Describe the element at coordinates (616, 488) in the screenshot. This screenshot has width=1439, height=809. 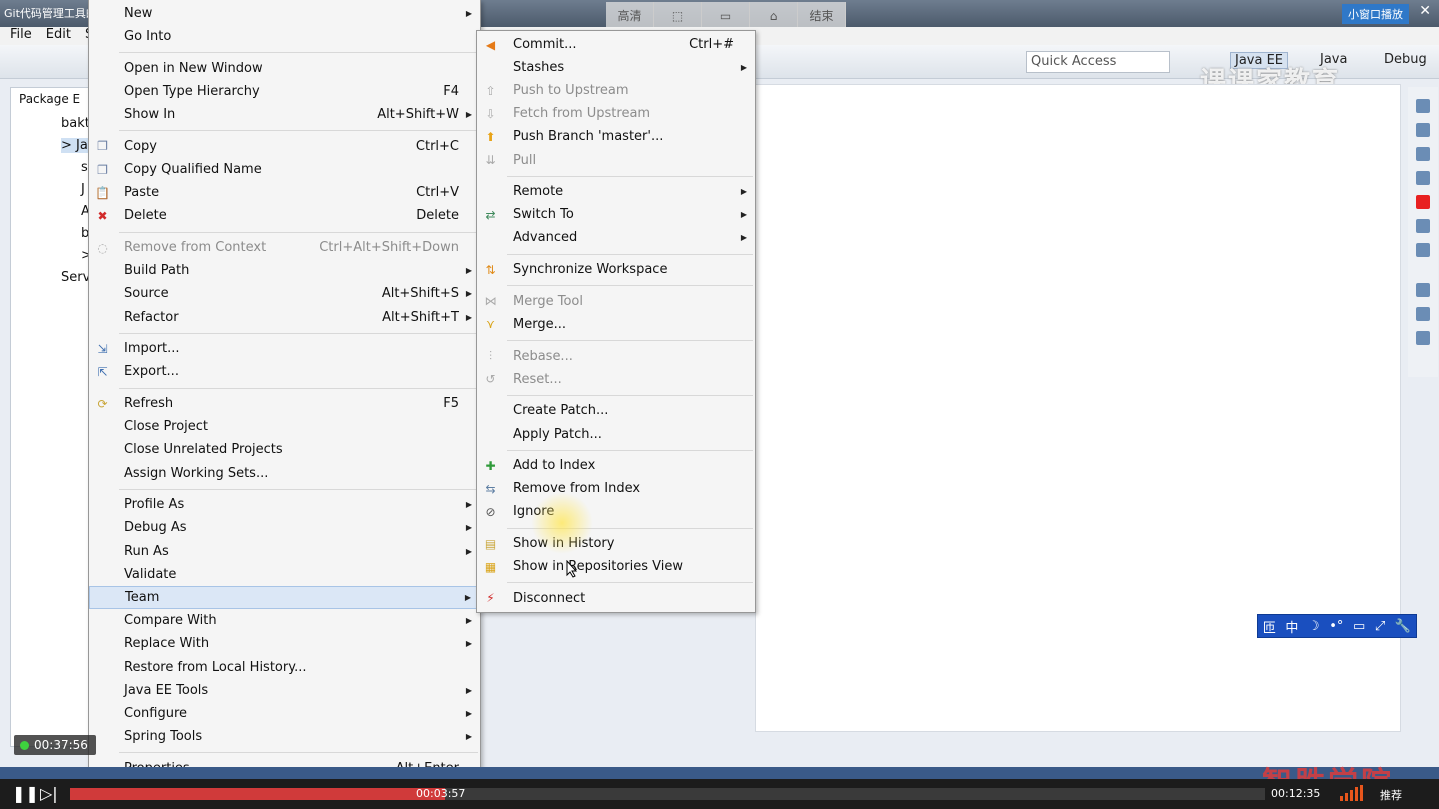
I see `menu-item-remove-from-index: ⇆ Remove from Index` at that location.